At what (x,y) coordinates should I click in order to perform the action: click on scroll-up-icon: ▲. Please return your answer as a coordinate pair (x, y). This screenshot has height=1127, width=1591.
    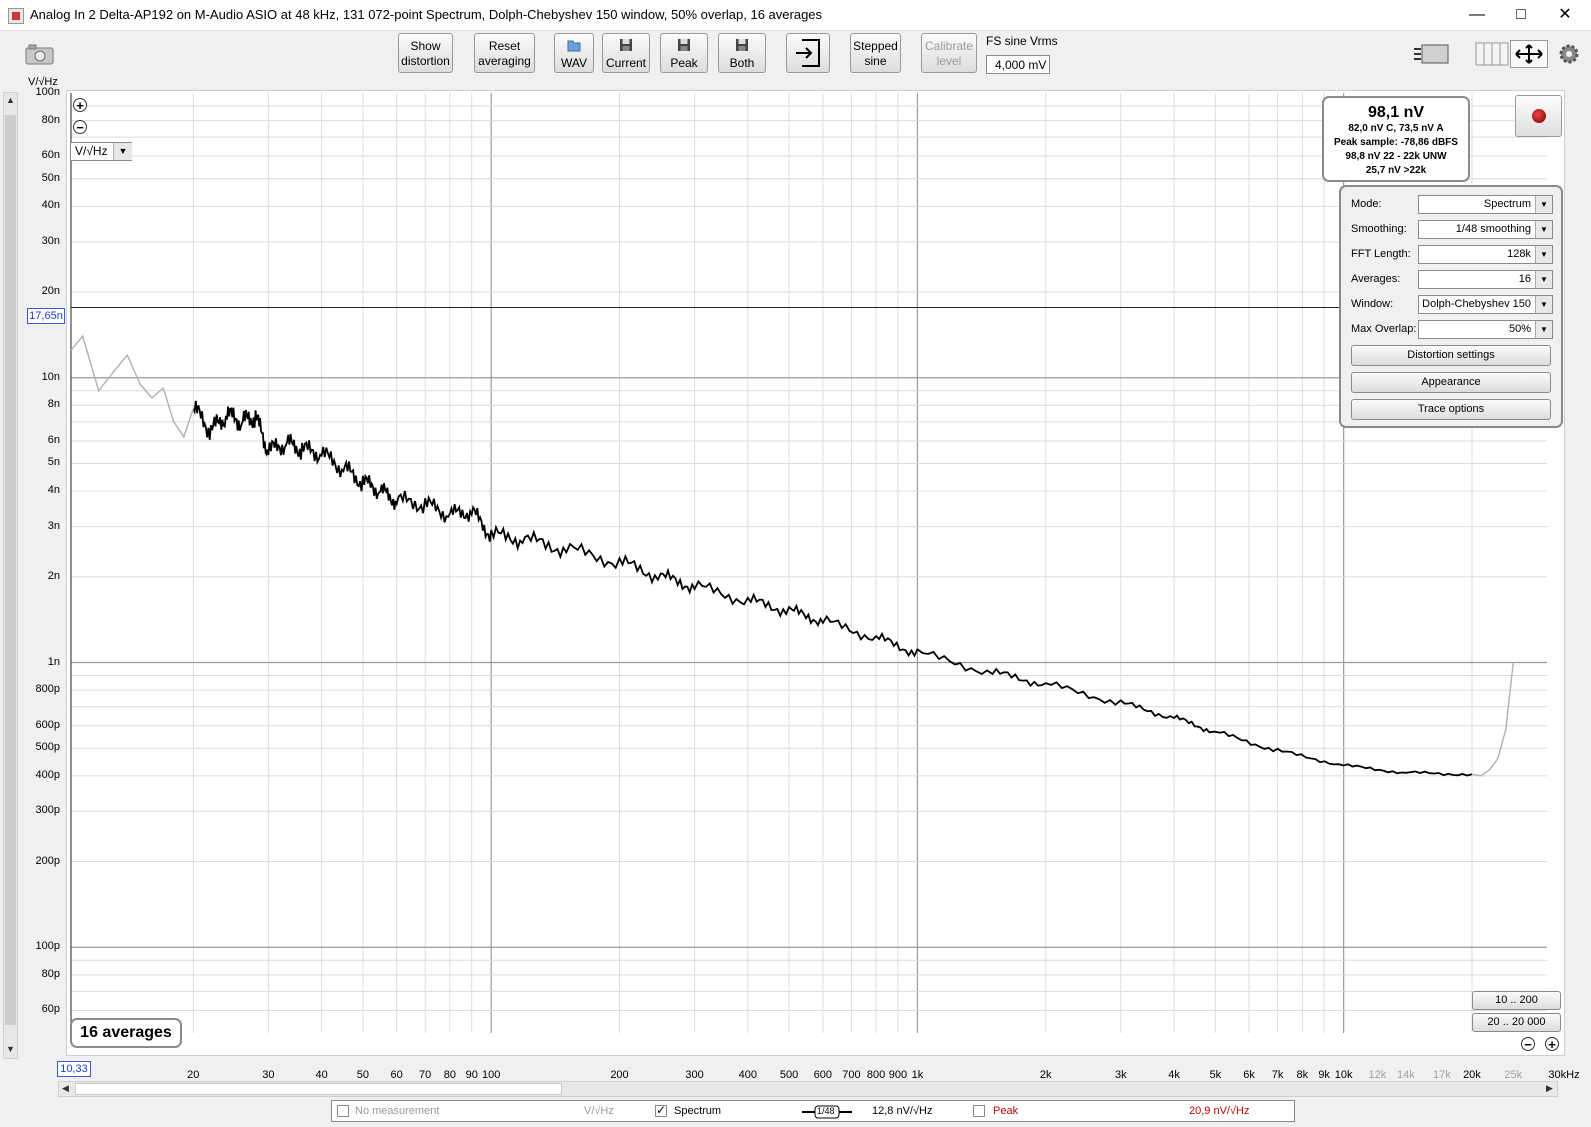
    Looking at the image, I should click on (10, 100).